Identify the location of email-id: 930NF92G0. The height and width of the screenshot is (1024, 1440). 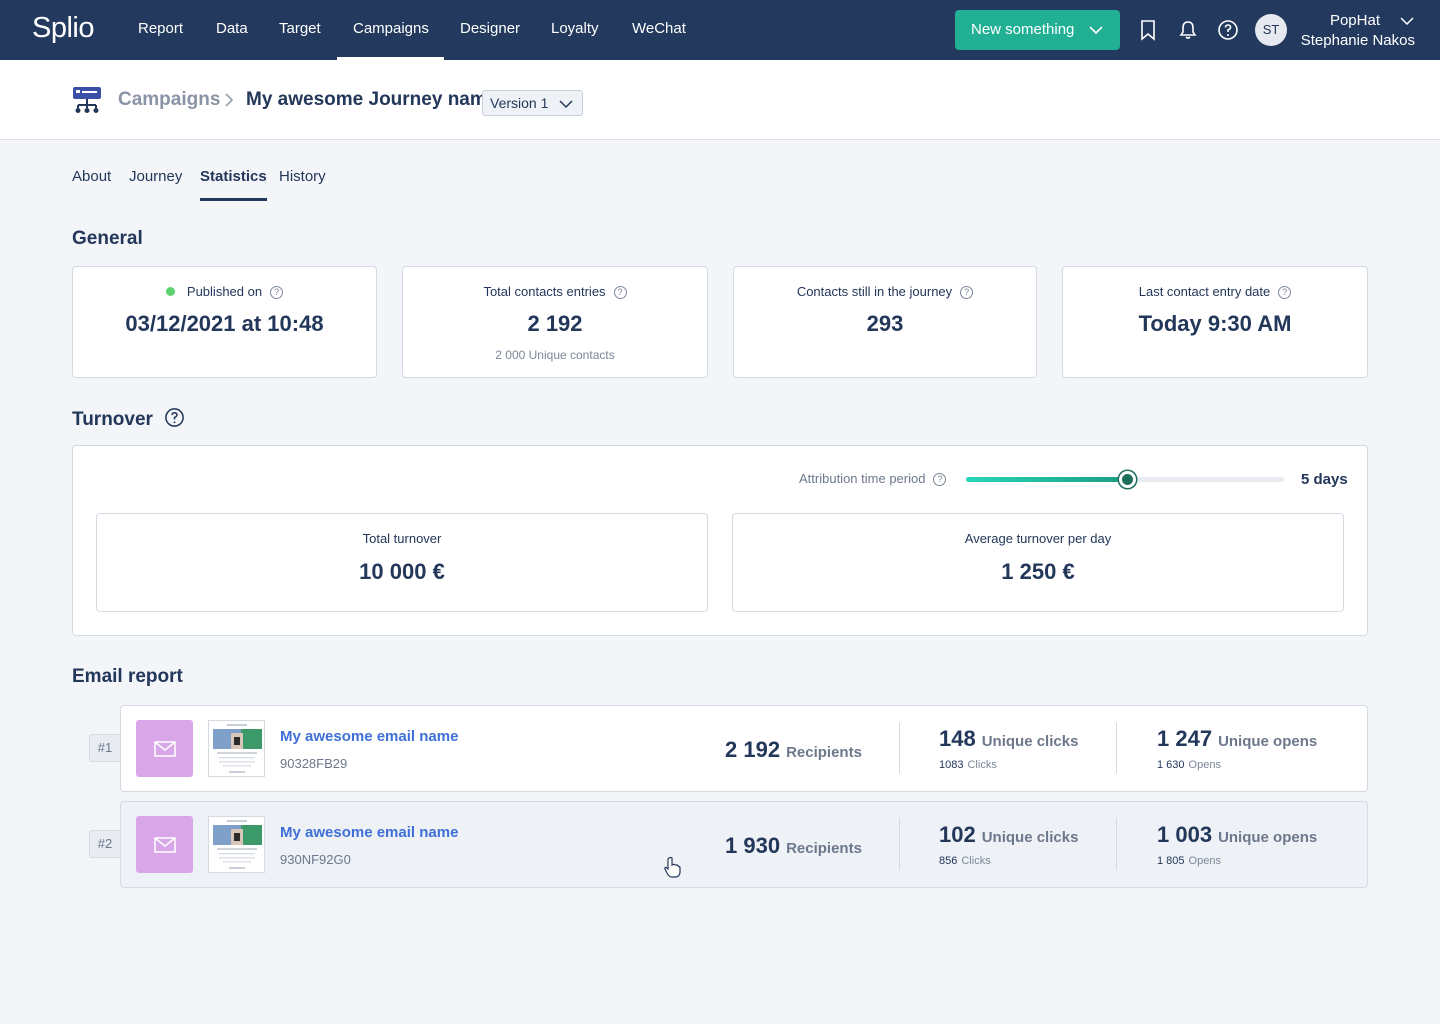
(315, 859).